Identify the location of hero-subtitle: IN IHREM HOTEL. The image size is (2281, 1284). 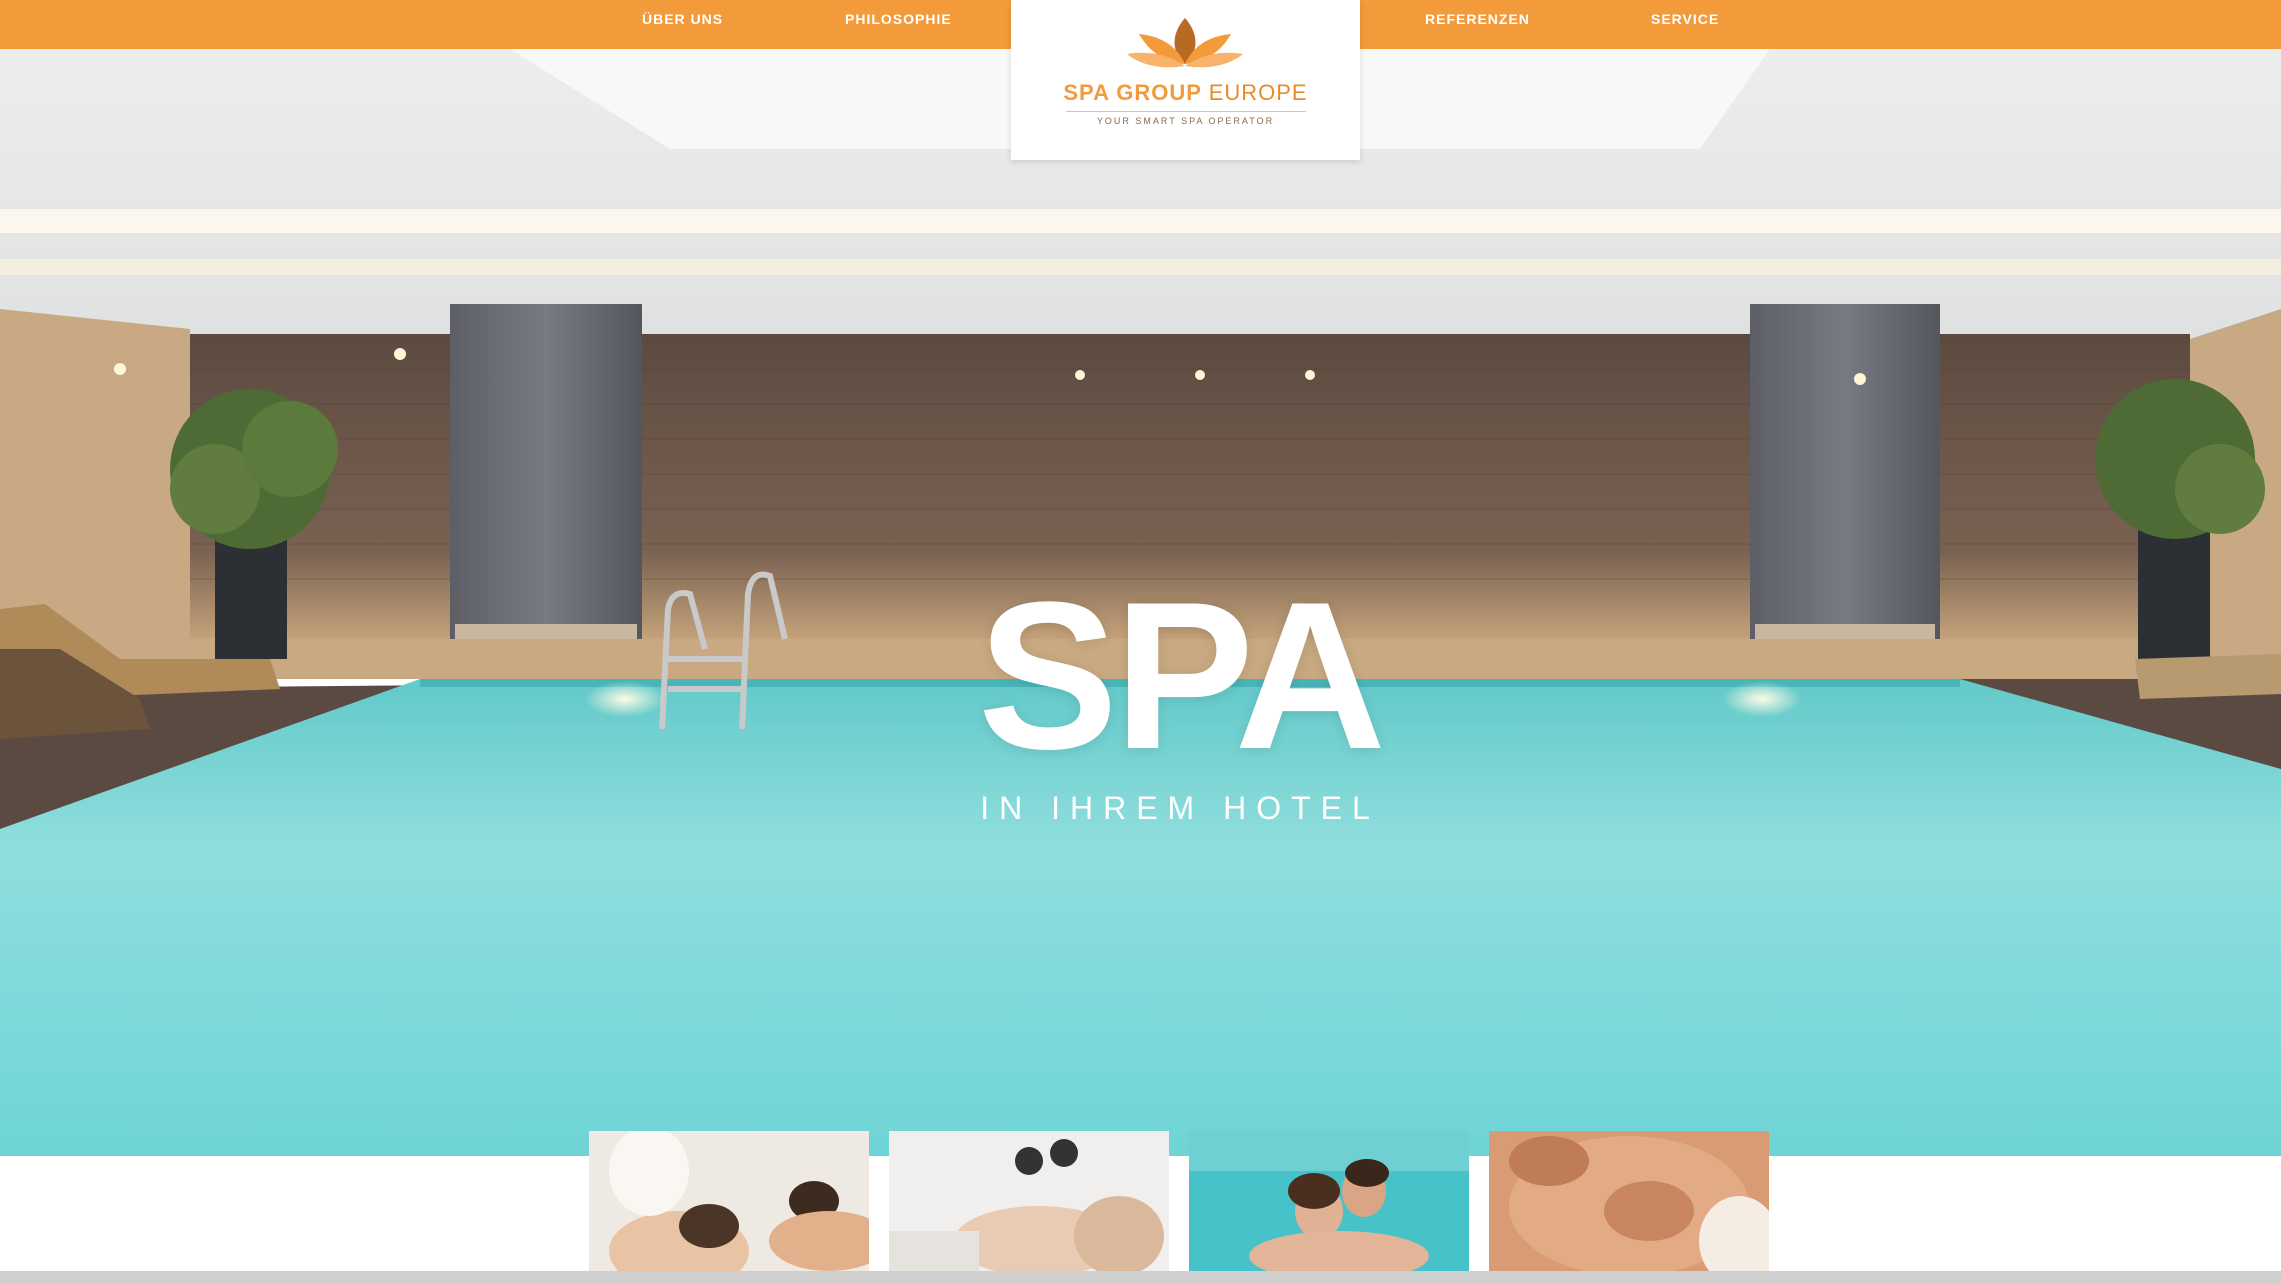
(1180, 808).